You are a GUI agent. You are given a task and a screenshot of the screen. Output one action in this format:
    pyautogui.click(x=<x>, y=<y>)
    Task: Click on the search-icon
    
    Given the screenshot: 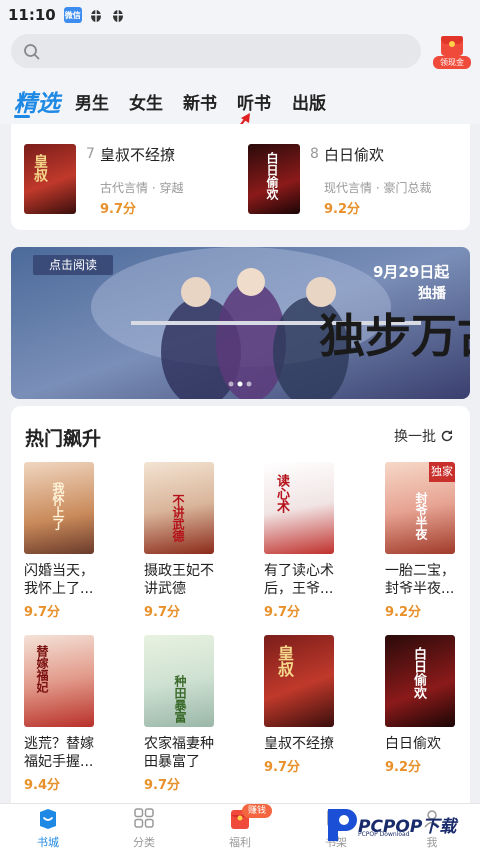 What is the action you would take?
    pyautogui.click(x=32, y=52)
    